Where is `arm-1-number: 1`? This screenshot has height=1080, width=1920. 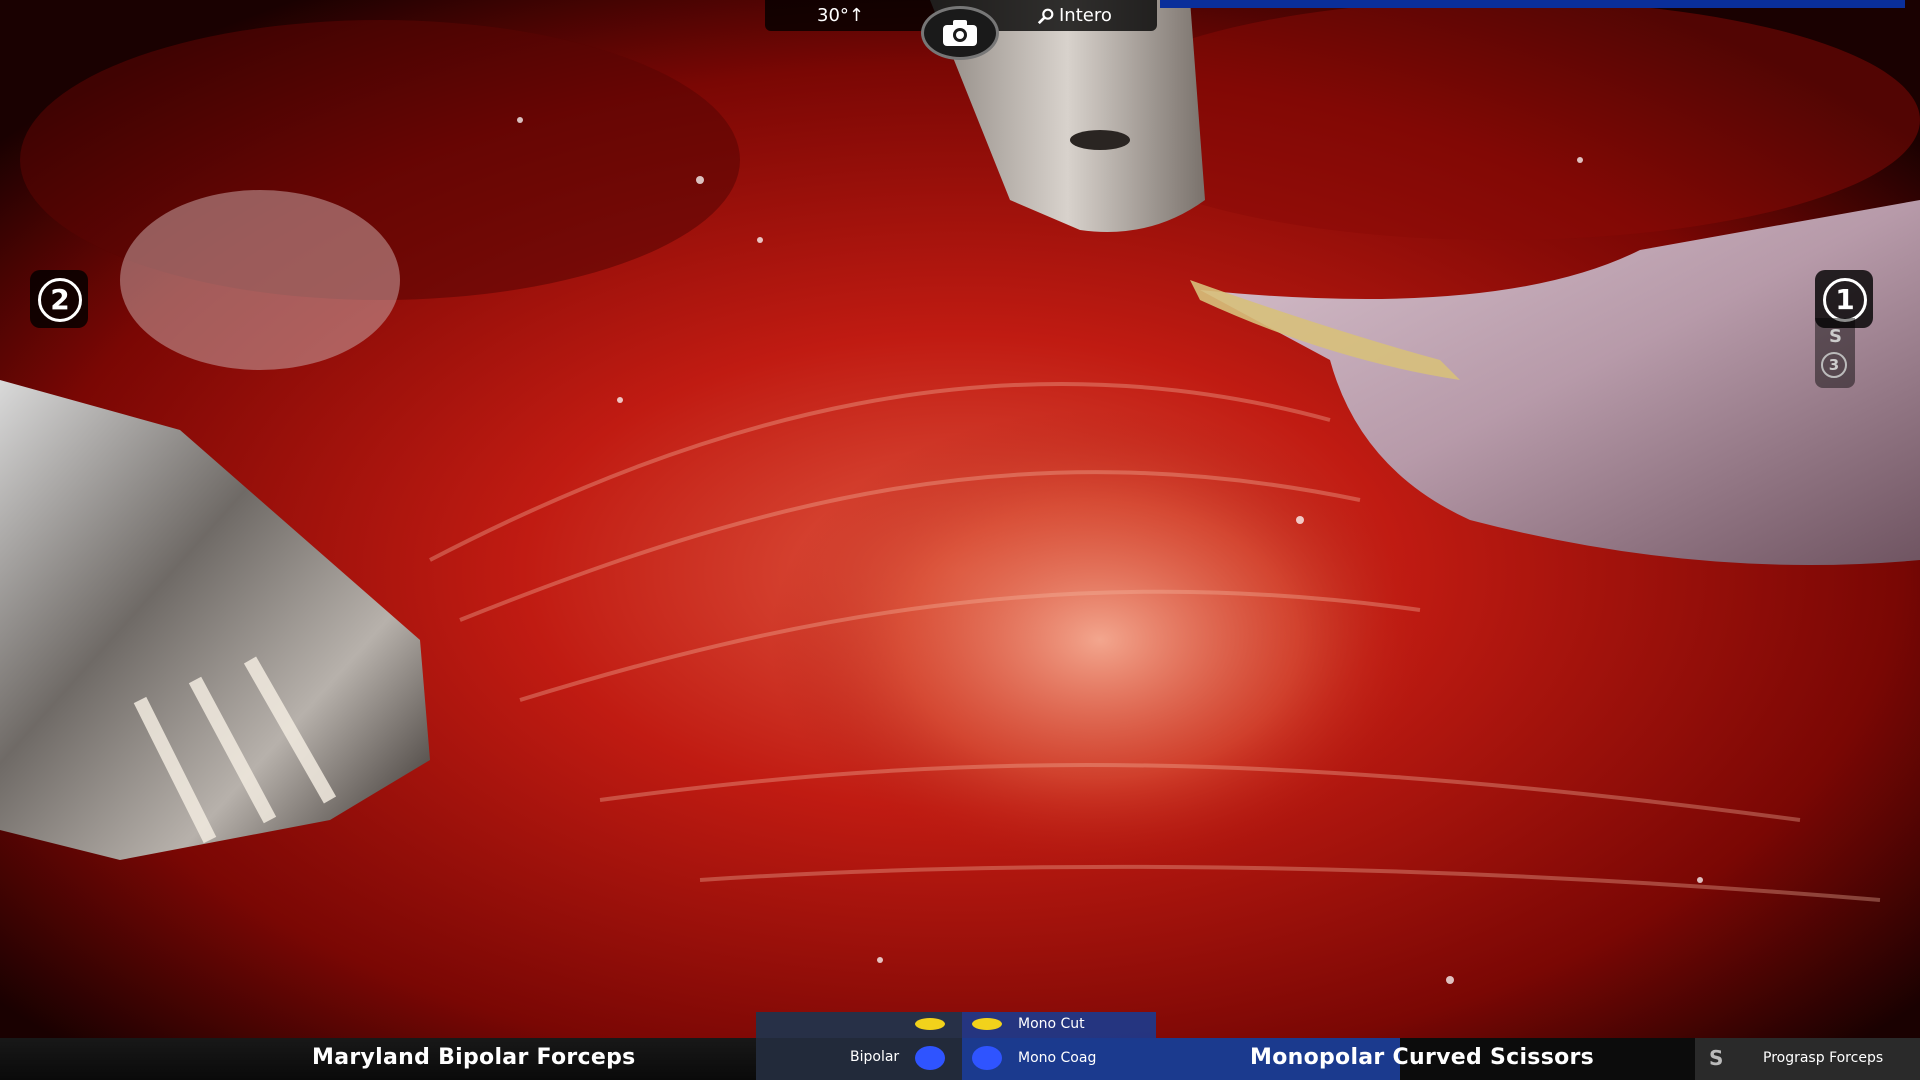 arm-1-number: 1 is located at coordinates (1845, 300).